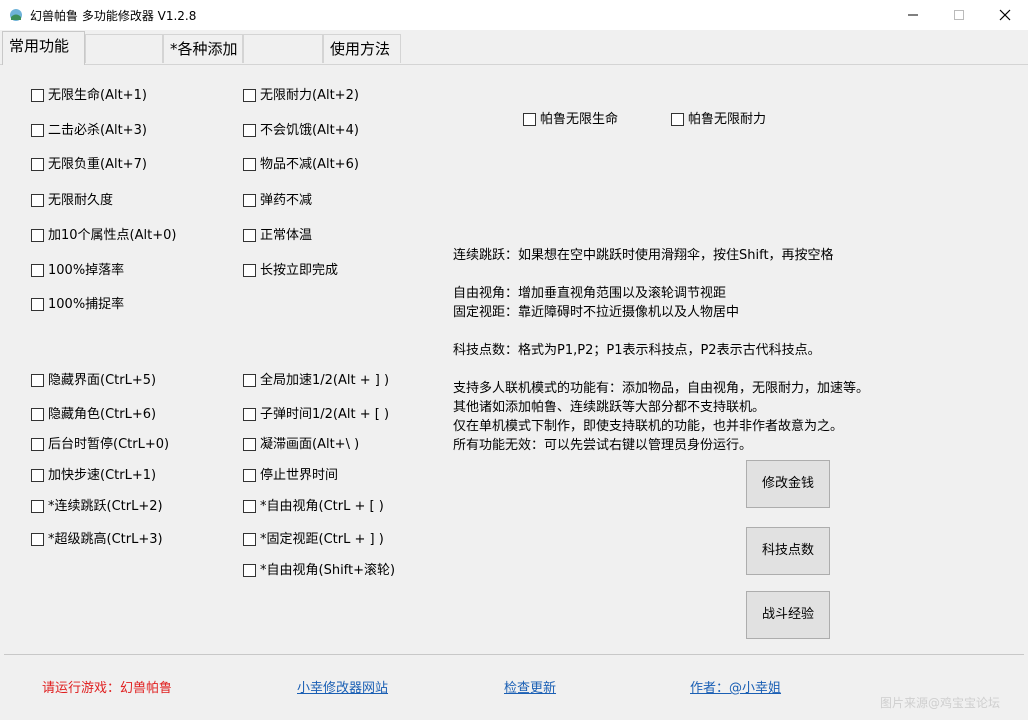 This screenshot has width=1028, height=720. What do you see at coordinates (102, 380) in the screenshot?
I see `checkbox-label: 隐藏界面(CtrL+5)` at bounding box center [102, 380].